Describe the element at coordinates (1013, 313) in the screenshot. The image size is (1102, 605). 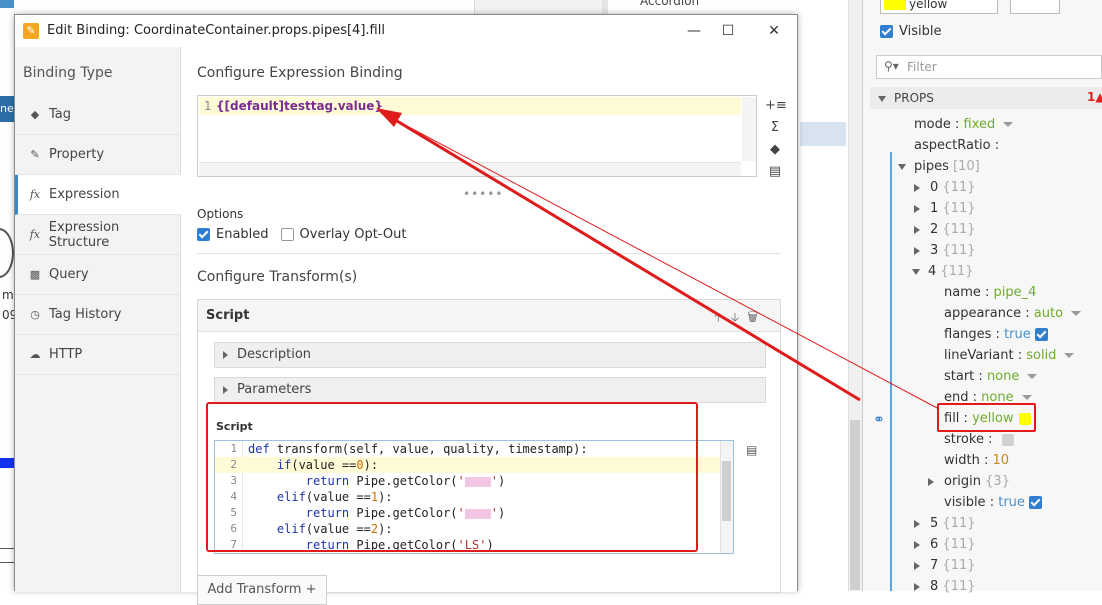
I see `prop-row-appearance: appearance : auto` at that location.